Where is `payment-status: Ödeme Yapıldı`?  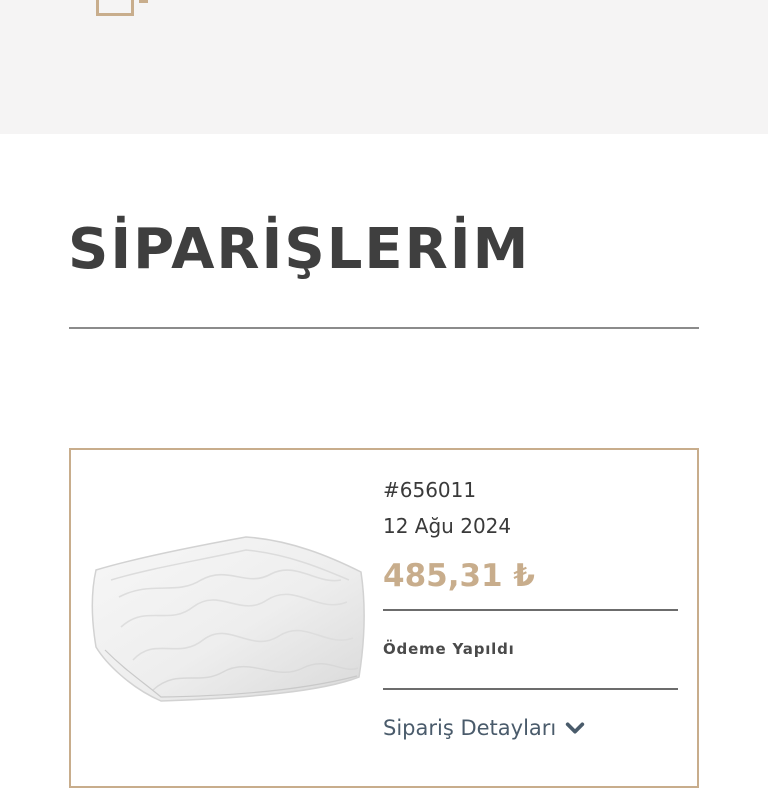 payment-status: Ödeme Yapıldı is located at coordinates (449, 649).